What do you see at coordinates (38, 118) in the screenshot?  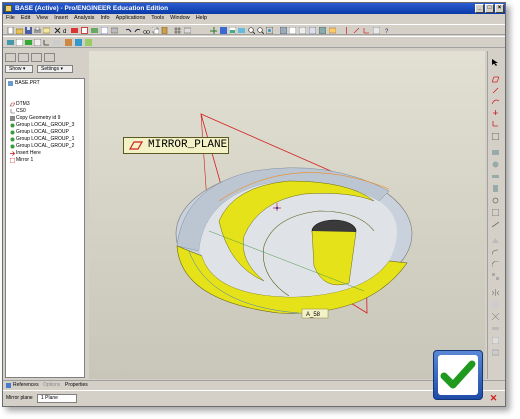 I see `tree-item-copy-geometry: Copy Geometry id 9` at bounding box center [38, 118].